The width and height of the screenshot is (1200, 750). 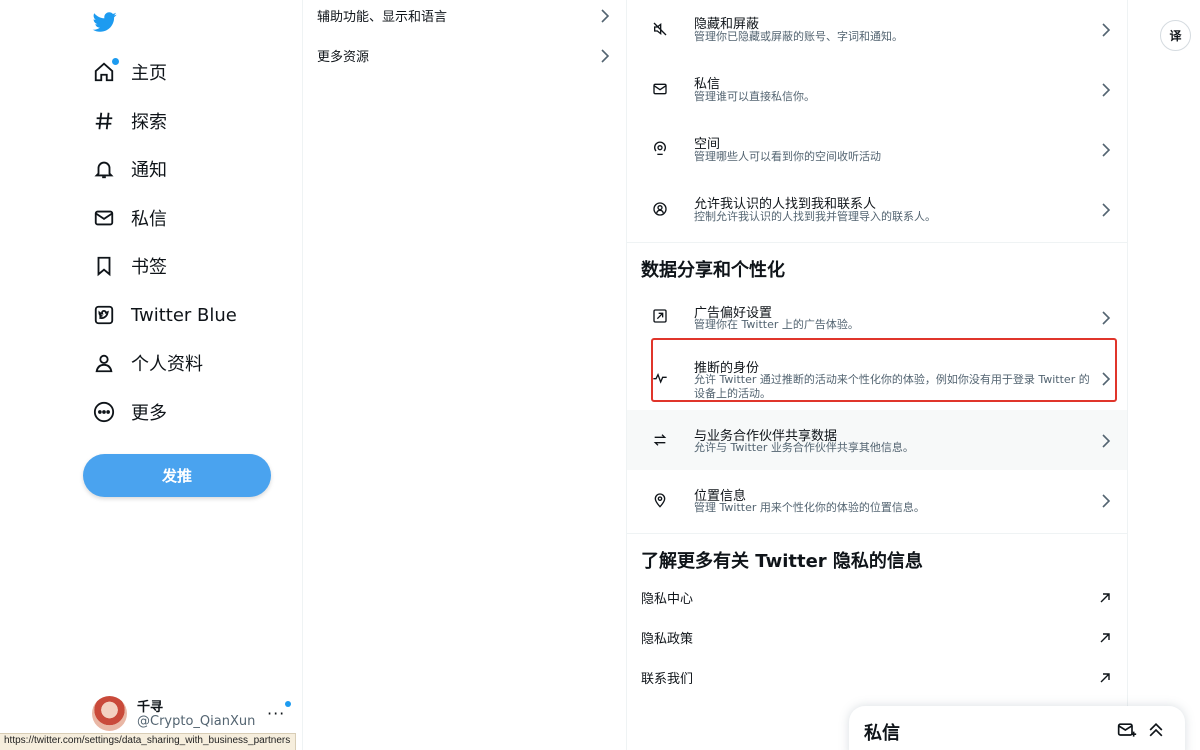 What do you see at coordinates (149, 267) in the screenshot?
I see `nav-label-bookmarks: 书签` at bounding box center [149, 267].